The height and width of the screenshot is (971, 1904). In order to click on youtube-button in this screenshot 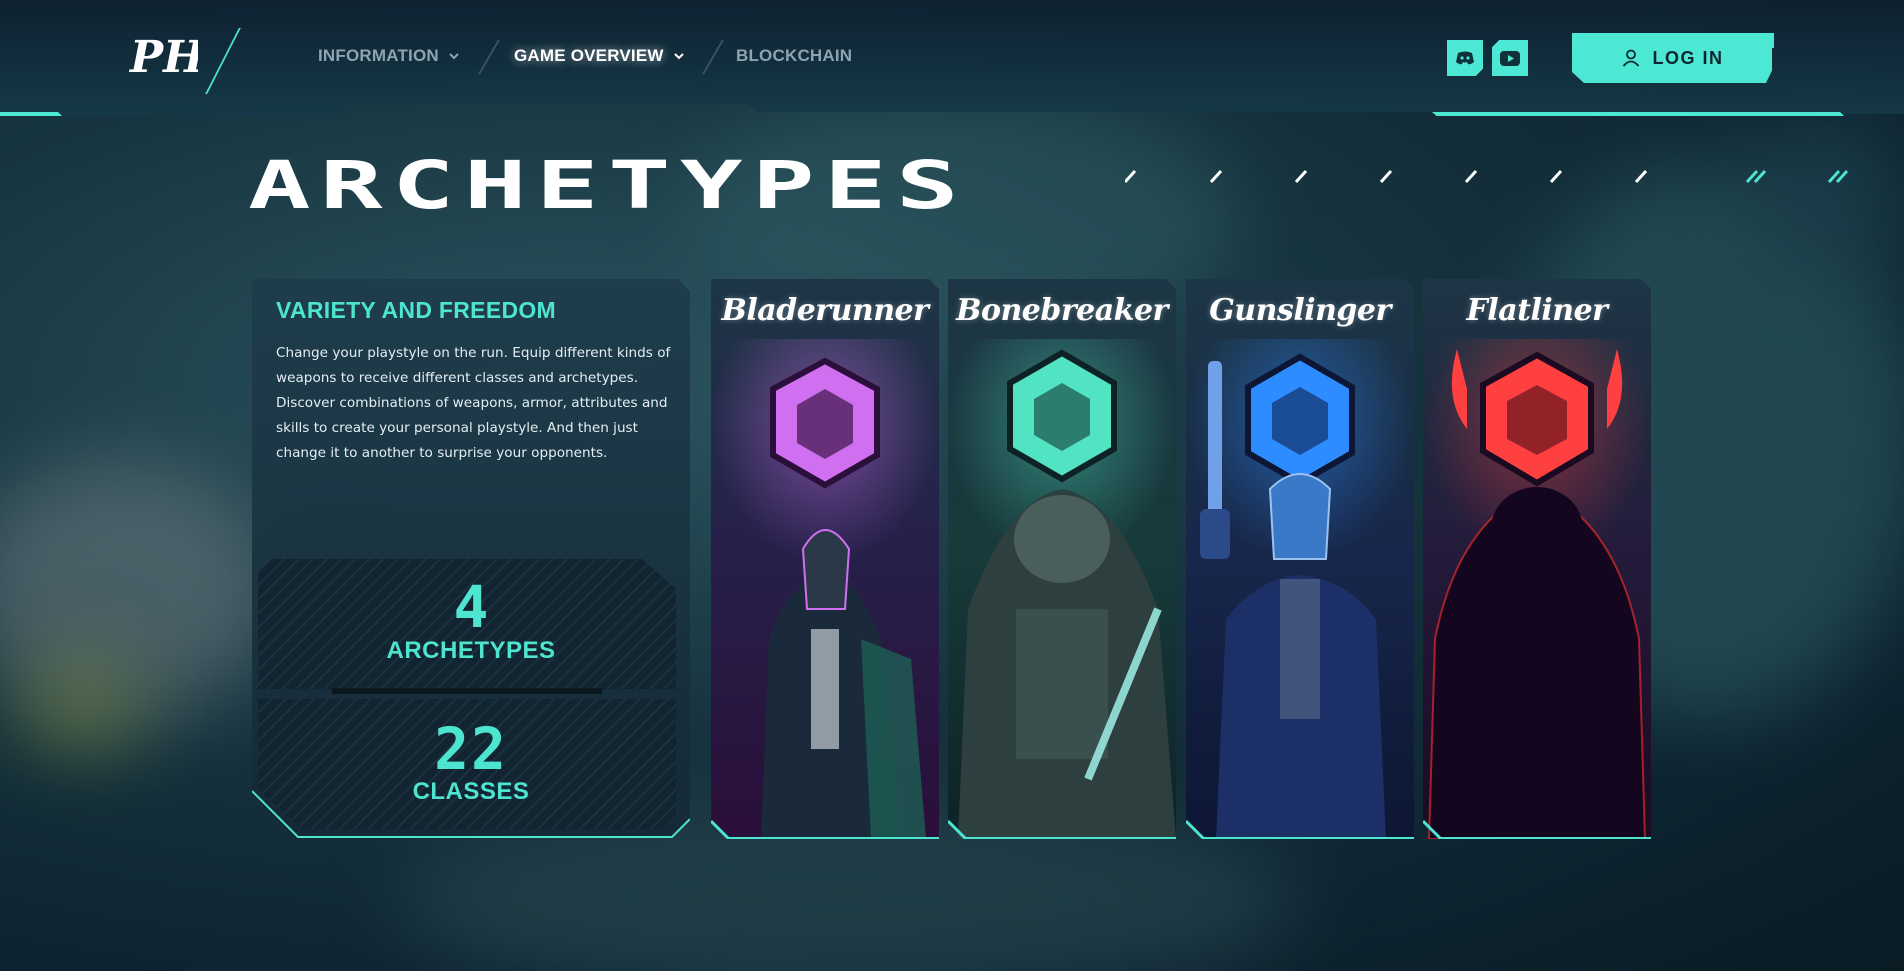, I will do `click(1510, 58)`.